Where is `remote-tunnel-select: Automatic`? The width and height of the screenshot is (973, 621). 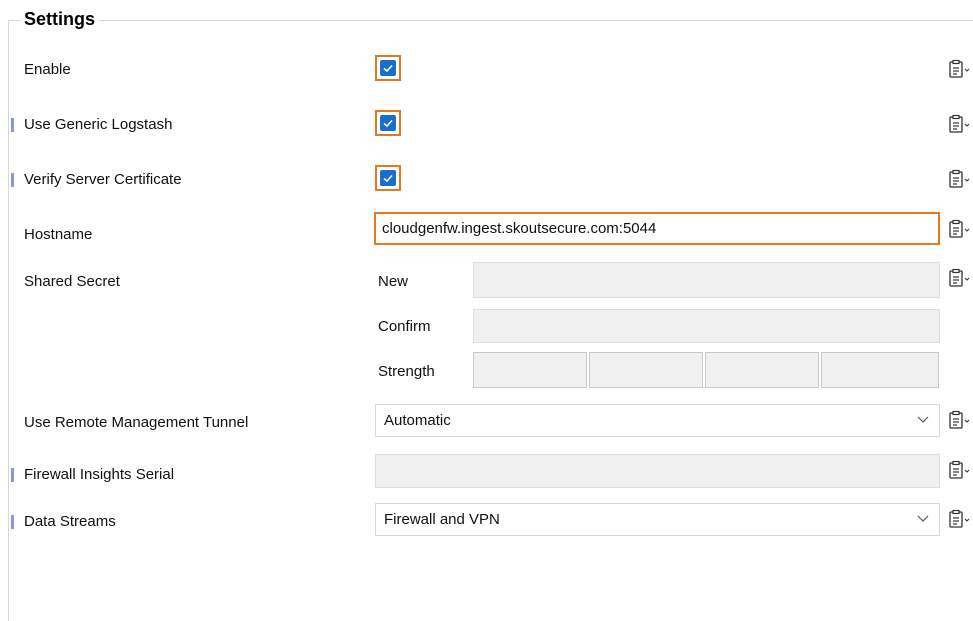
remote-tunnel-select: Automatic is located at coordinates (657, 420).